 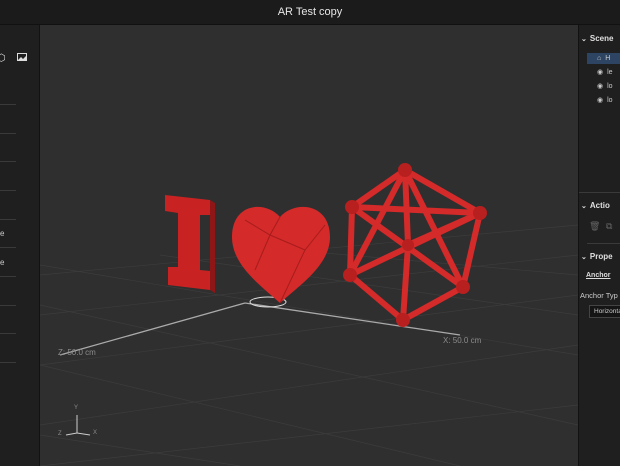 What do you see at coordinates (22, 58) in the screenshot?
I see `image-icon` at bounding box center [22, 58].